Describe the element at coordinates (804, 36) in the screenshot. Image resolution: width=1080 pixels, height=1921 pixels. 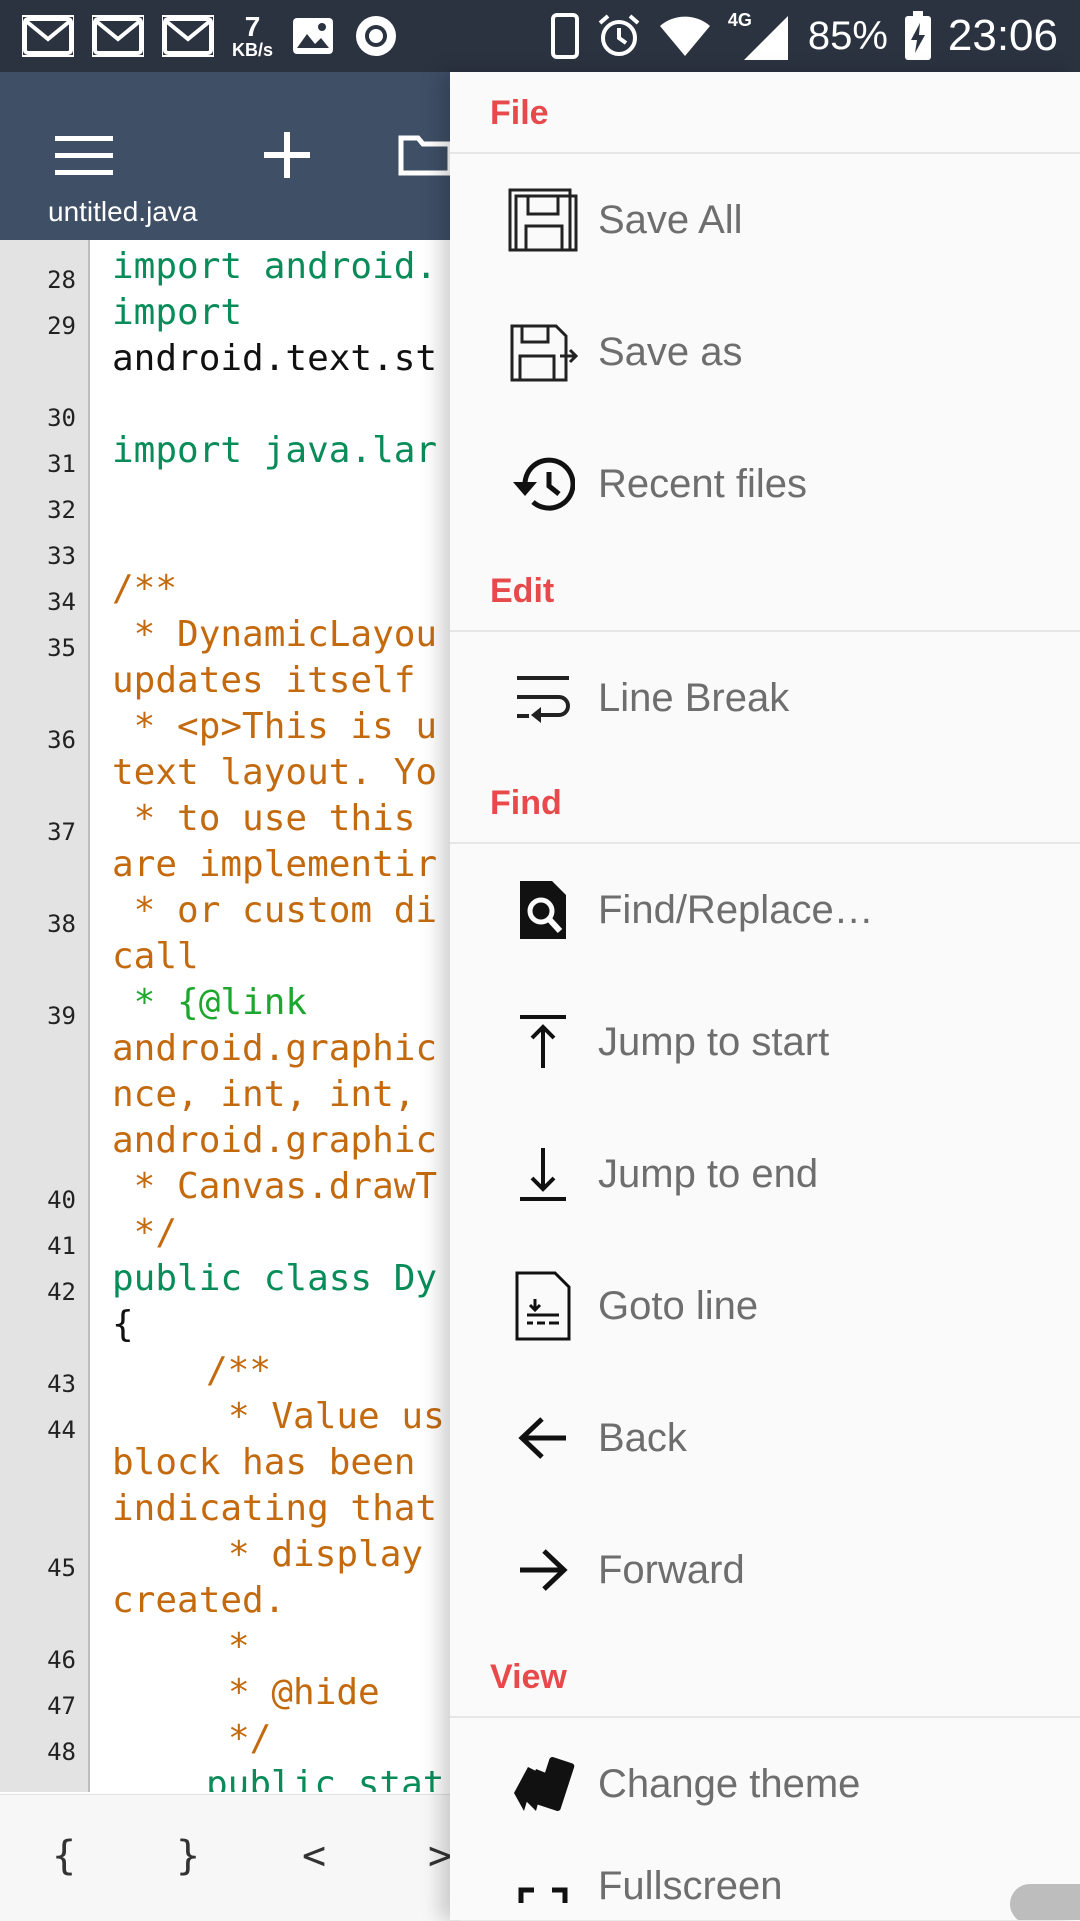
I see `system-icons: 4G 85% 23:06` at that location.